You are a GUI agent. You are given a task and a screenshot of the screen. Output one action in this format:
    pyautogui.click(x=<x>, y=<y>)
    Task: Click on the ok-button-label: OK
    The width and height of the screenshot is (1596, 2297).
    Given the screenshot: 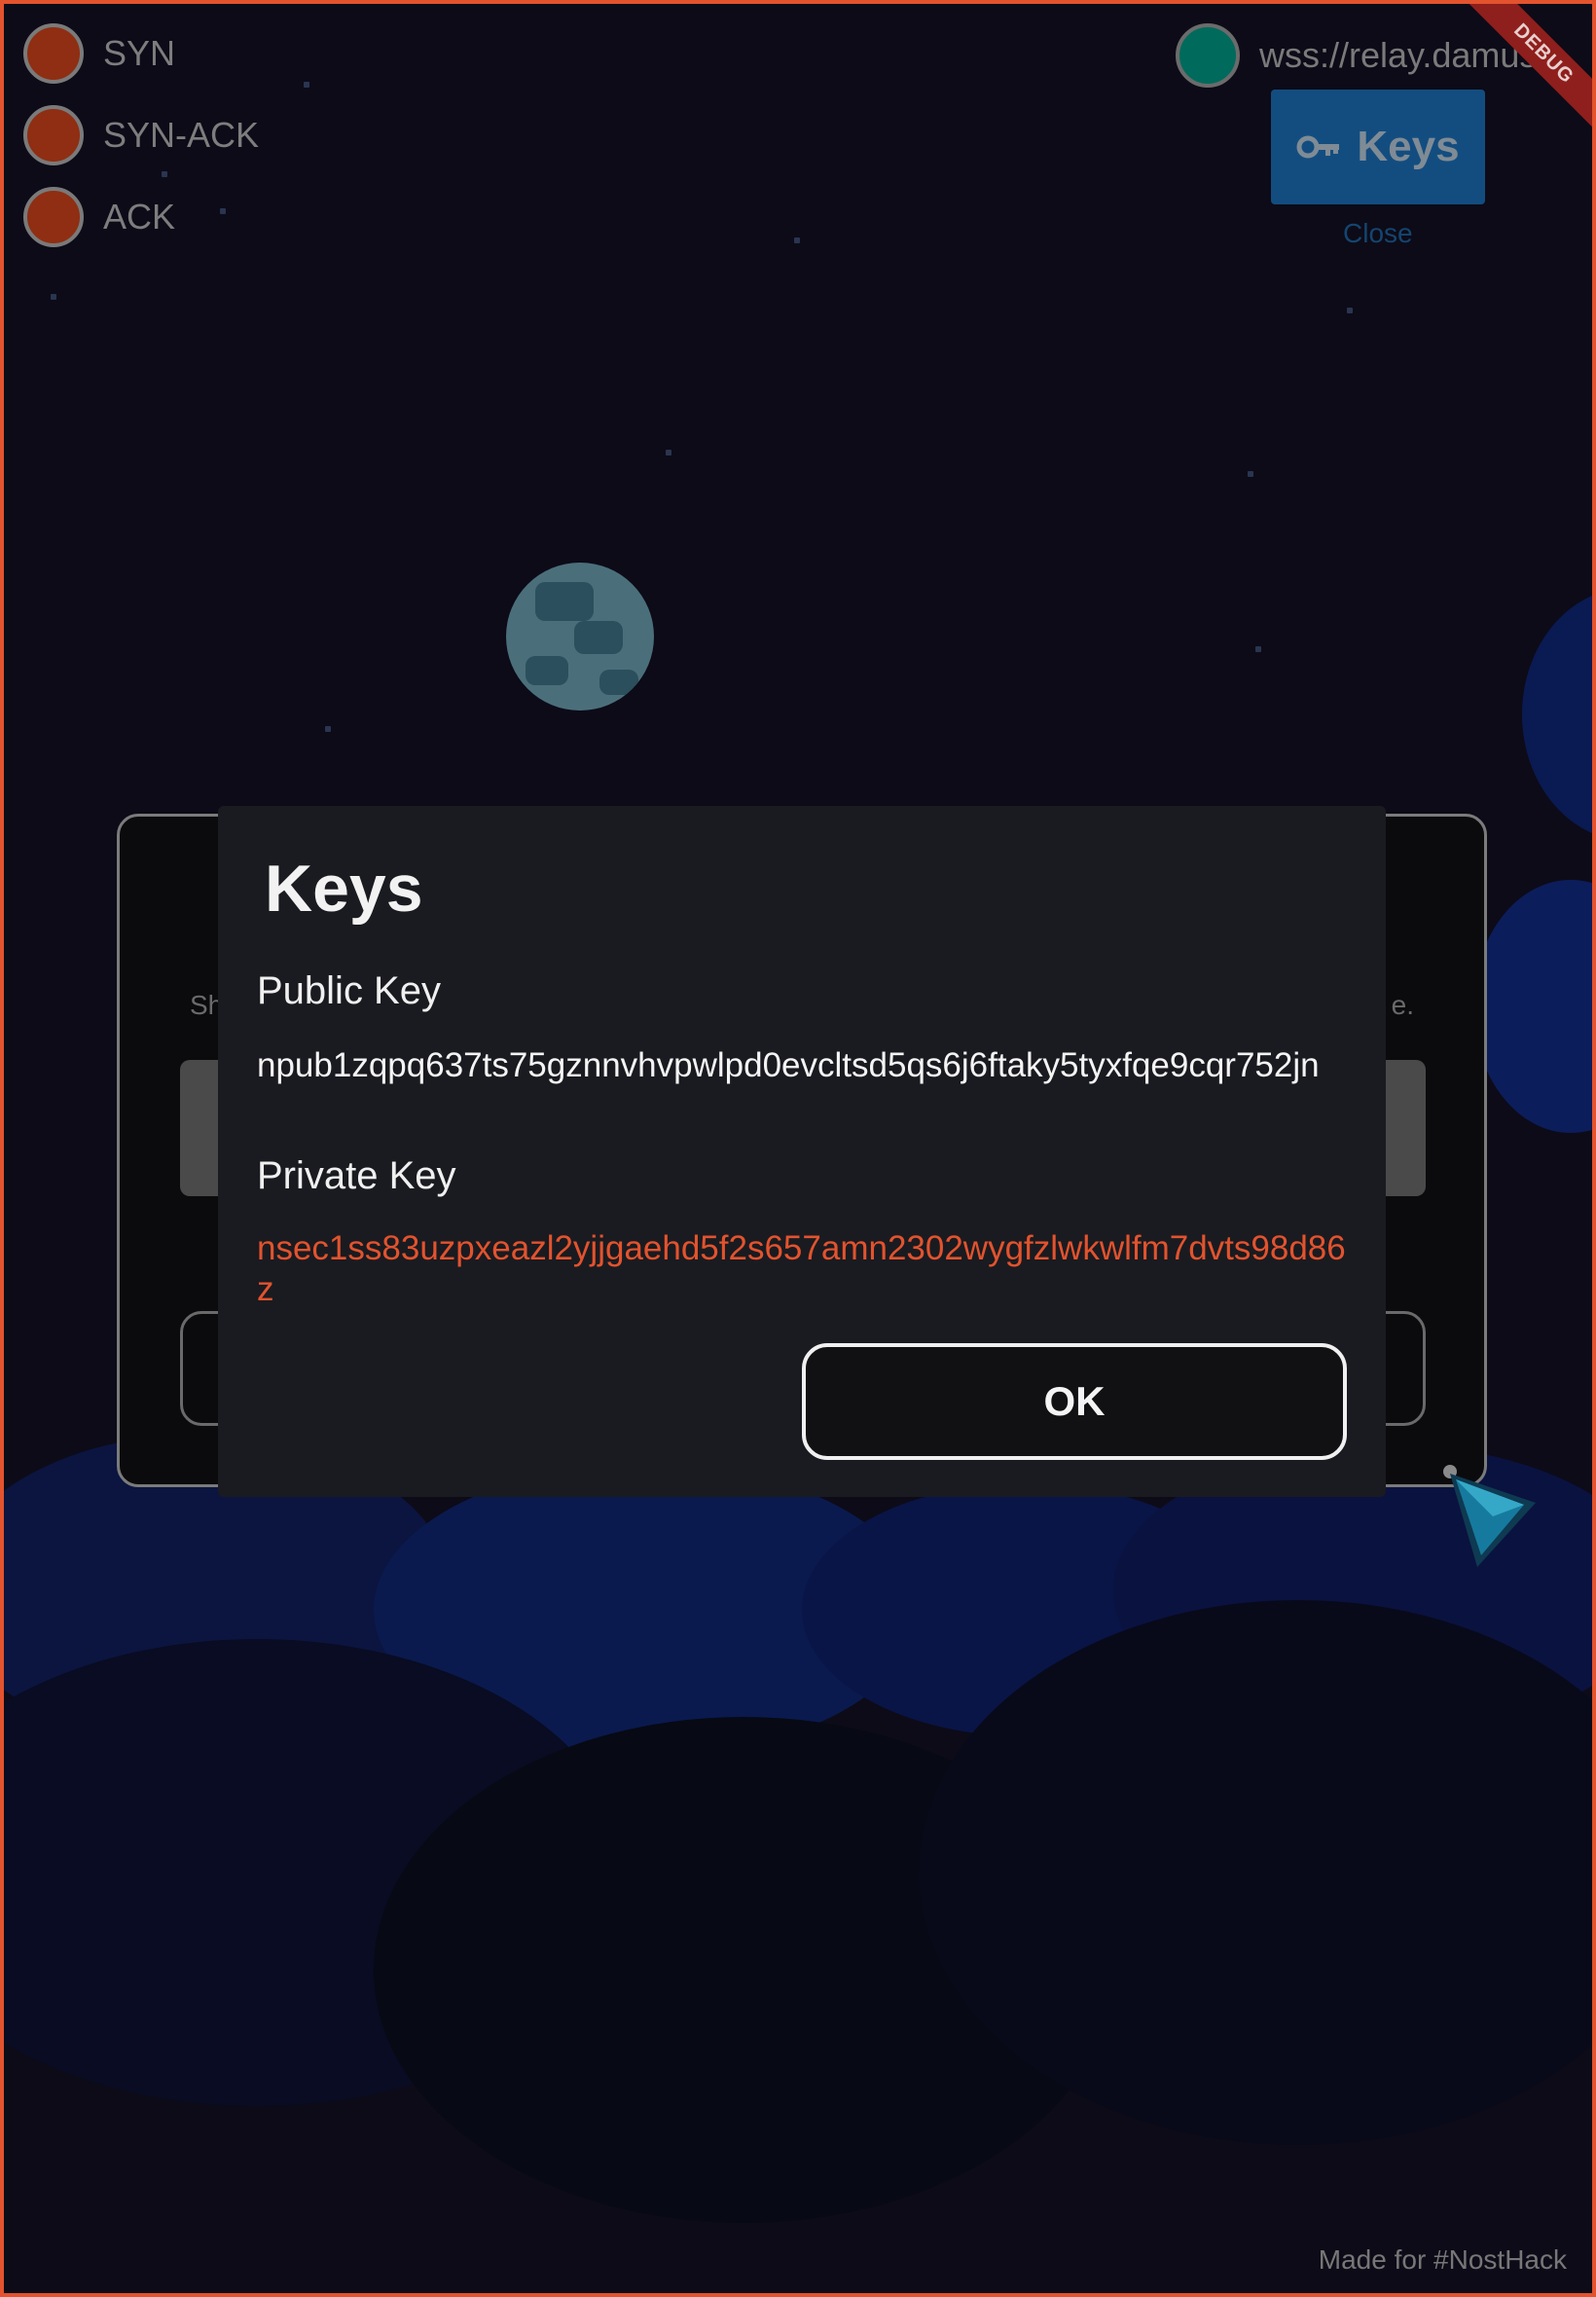 What is the action you would take?
    pyautogui.click(x=1074, y=1401)
    